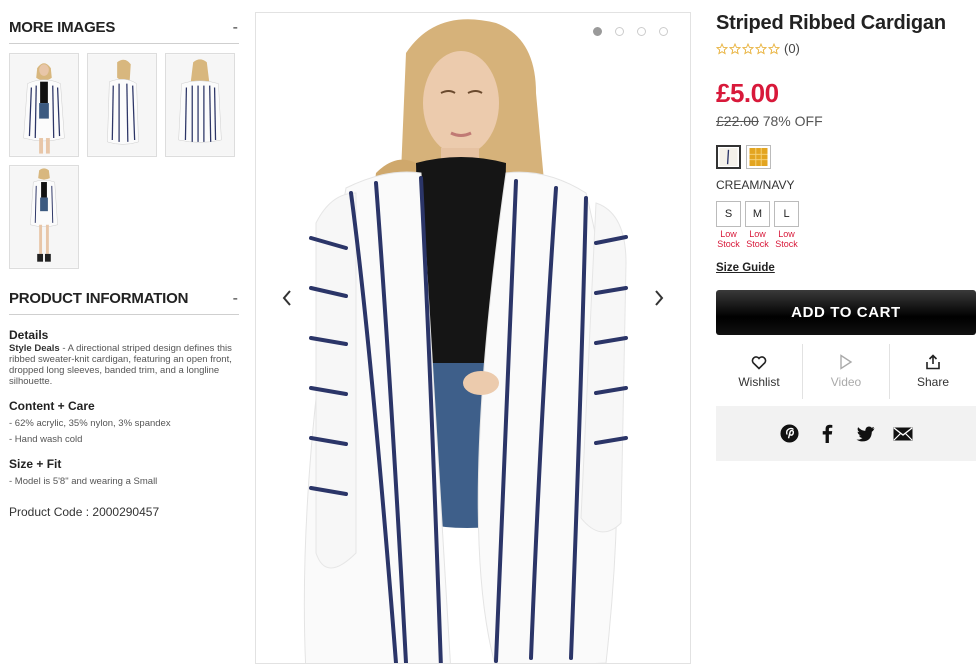 This screenshot has width=977, height=666. Describe the element at coordinates (792, 121) in the screenshot. I see `discount-label: 78% OFF` at that location.